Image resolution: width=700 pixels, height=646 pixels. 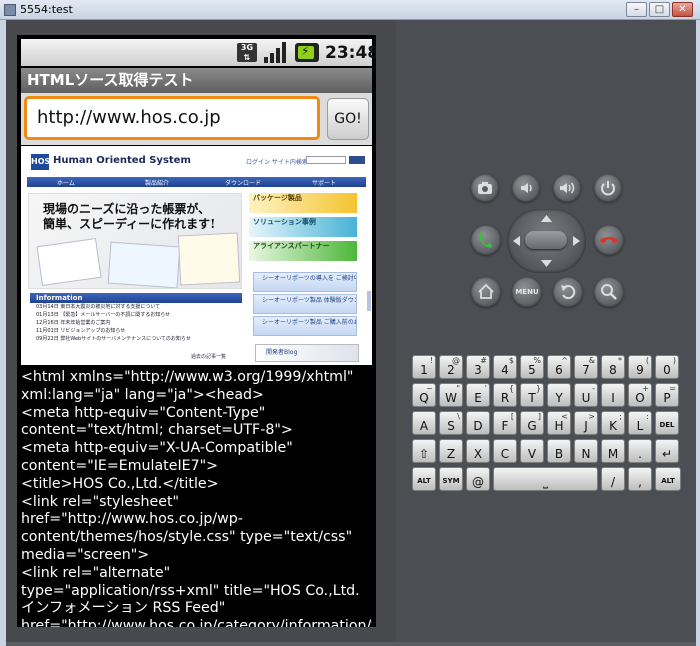 I want to click on web-info-row: 11月01日 リビジョンアップのお知らせ, so click(x=139, y=331).